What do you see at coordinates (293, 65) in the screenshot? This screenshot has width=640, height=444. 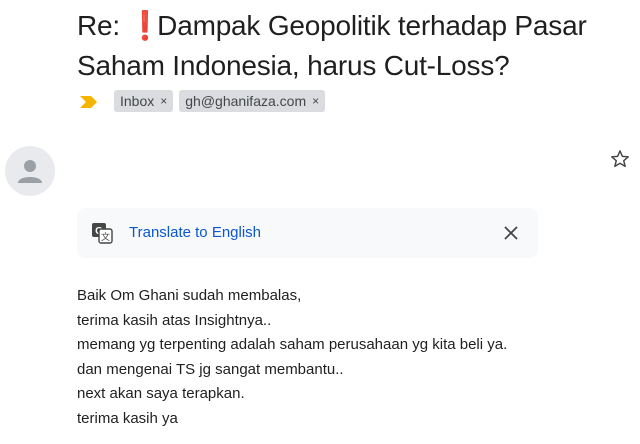 I see `subject-text-line-2: Saham Indonesia, harus Cut-Loss?` at bounding box center [293, 65].